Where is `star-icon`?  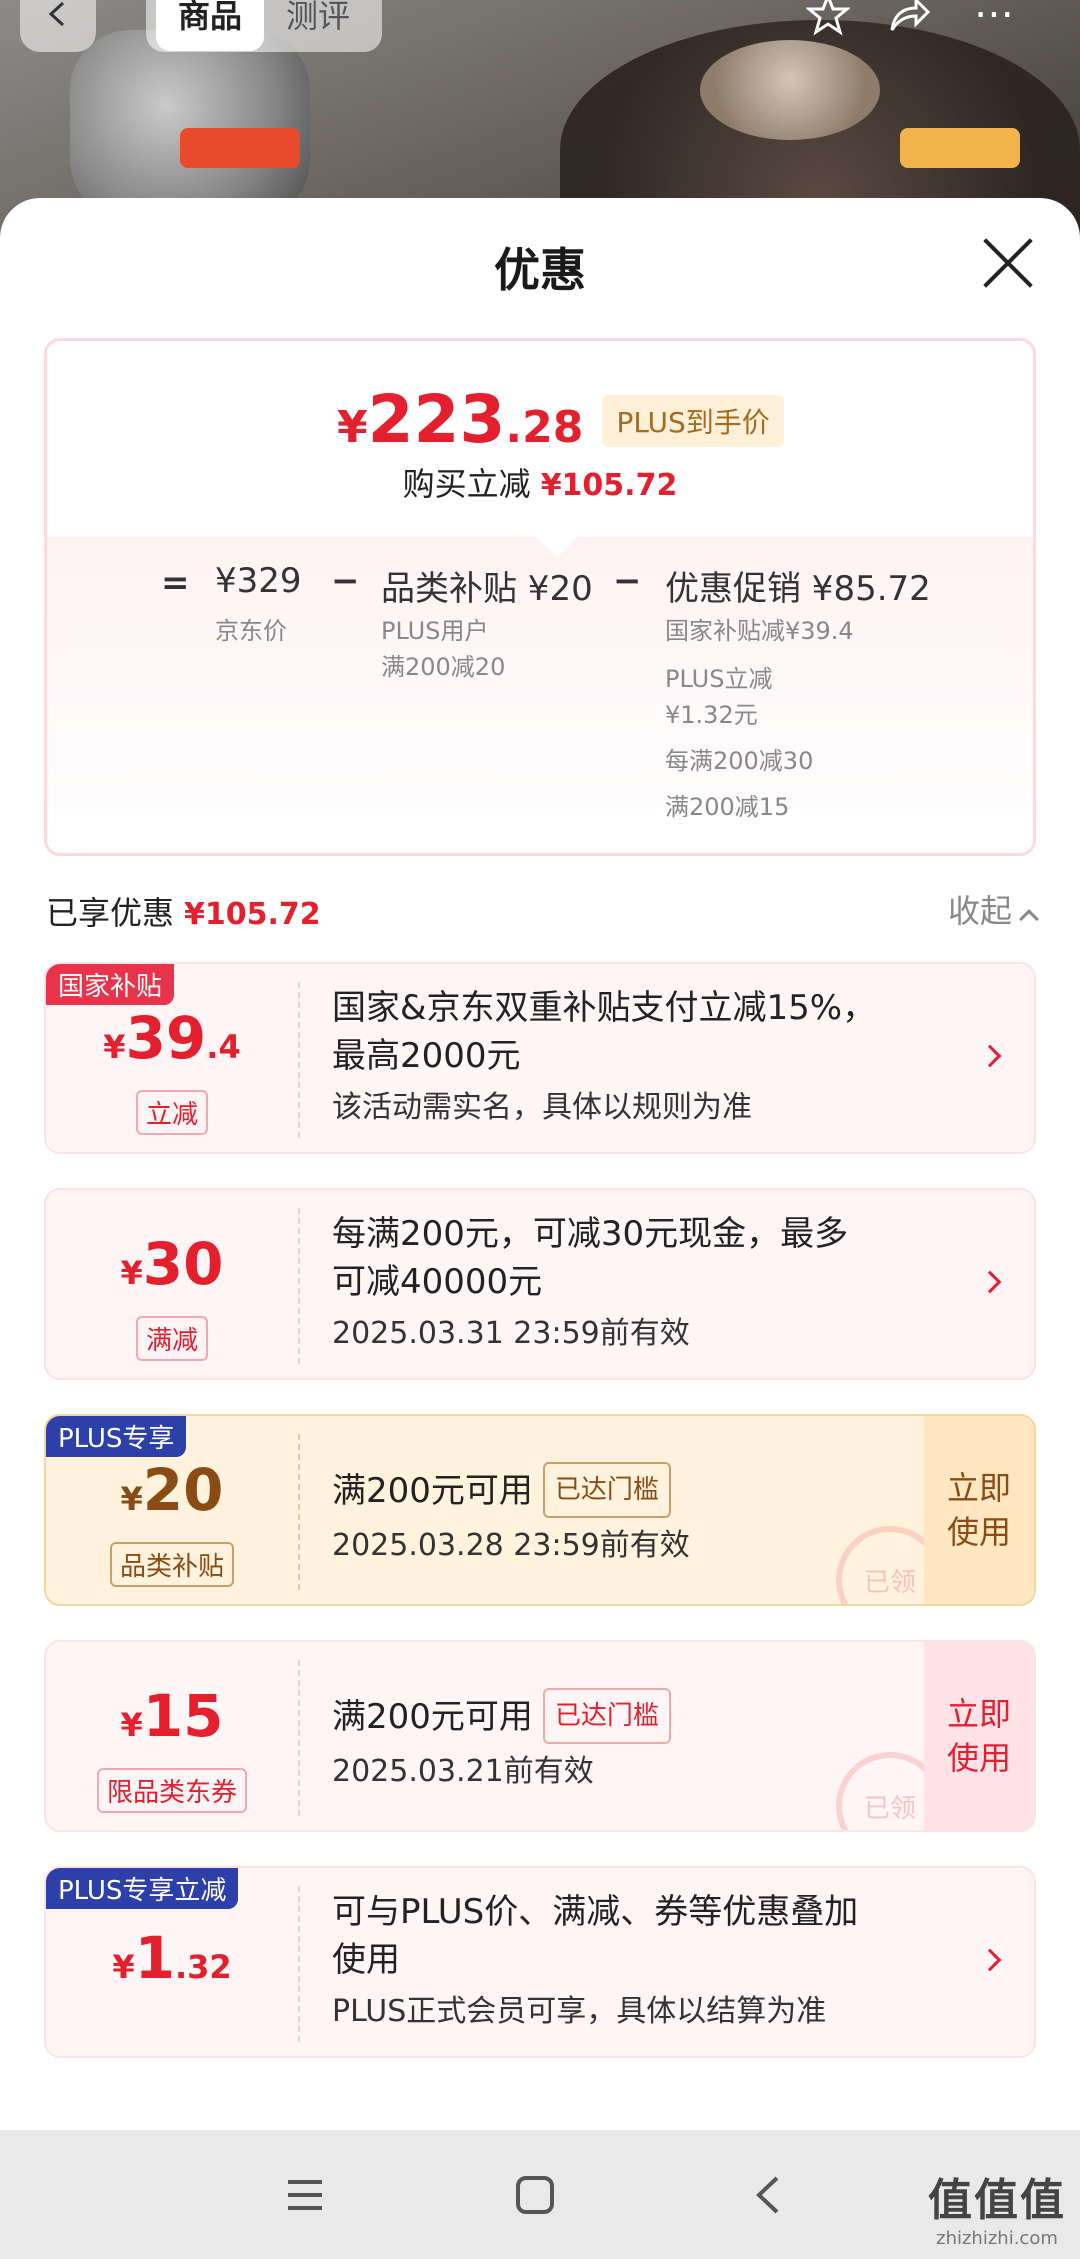
star-icon is located at coordinates (828, 18).